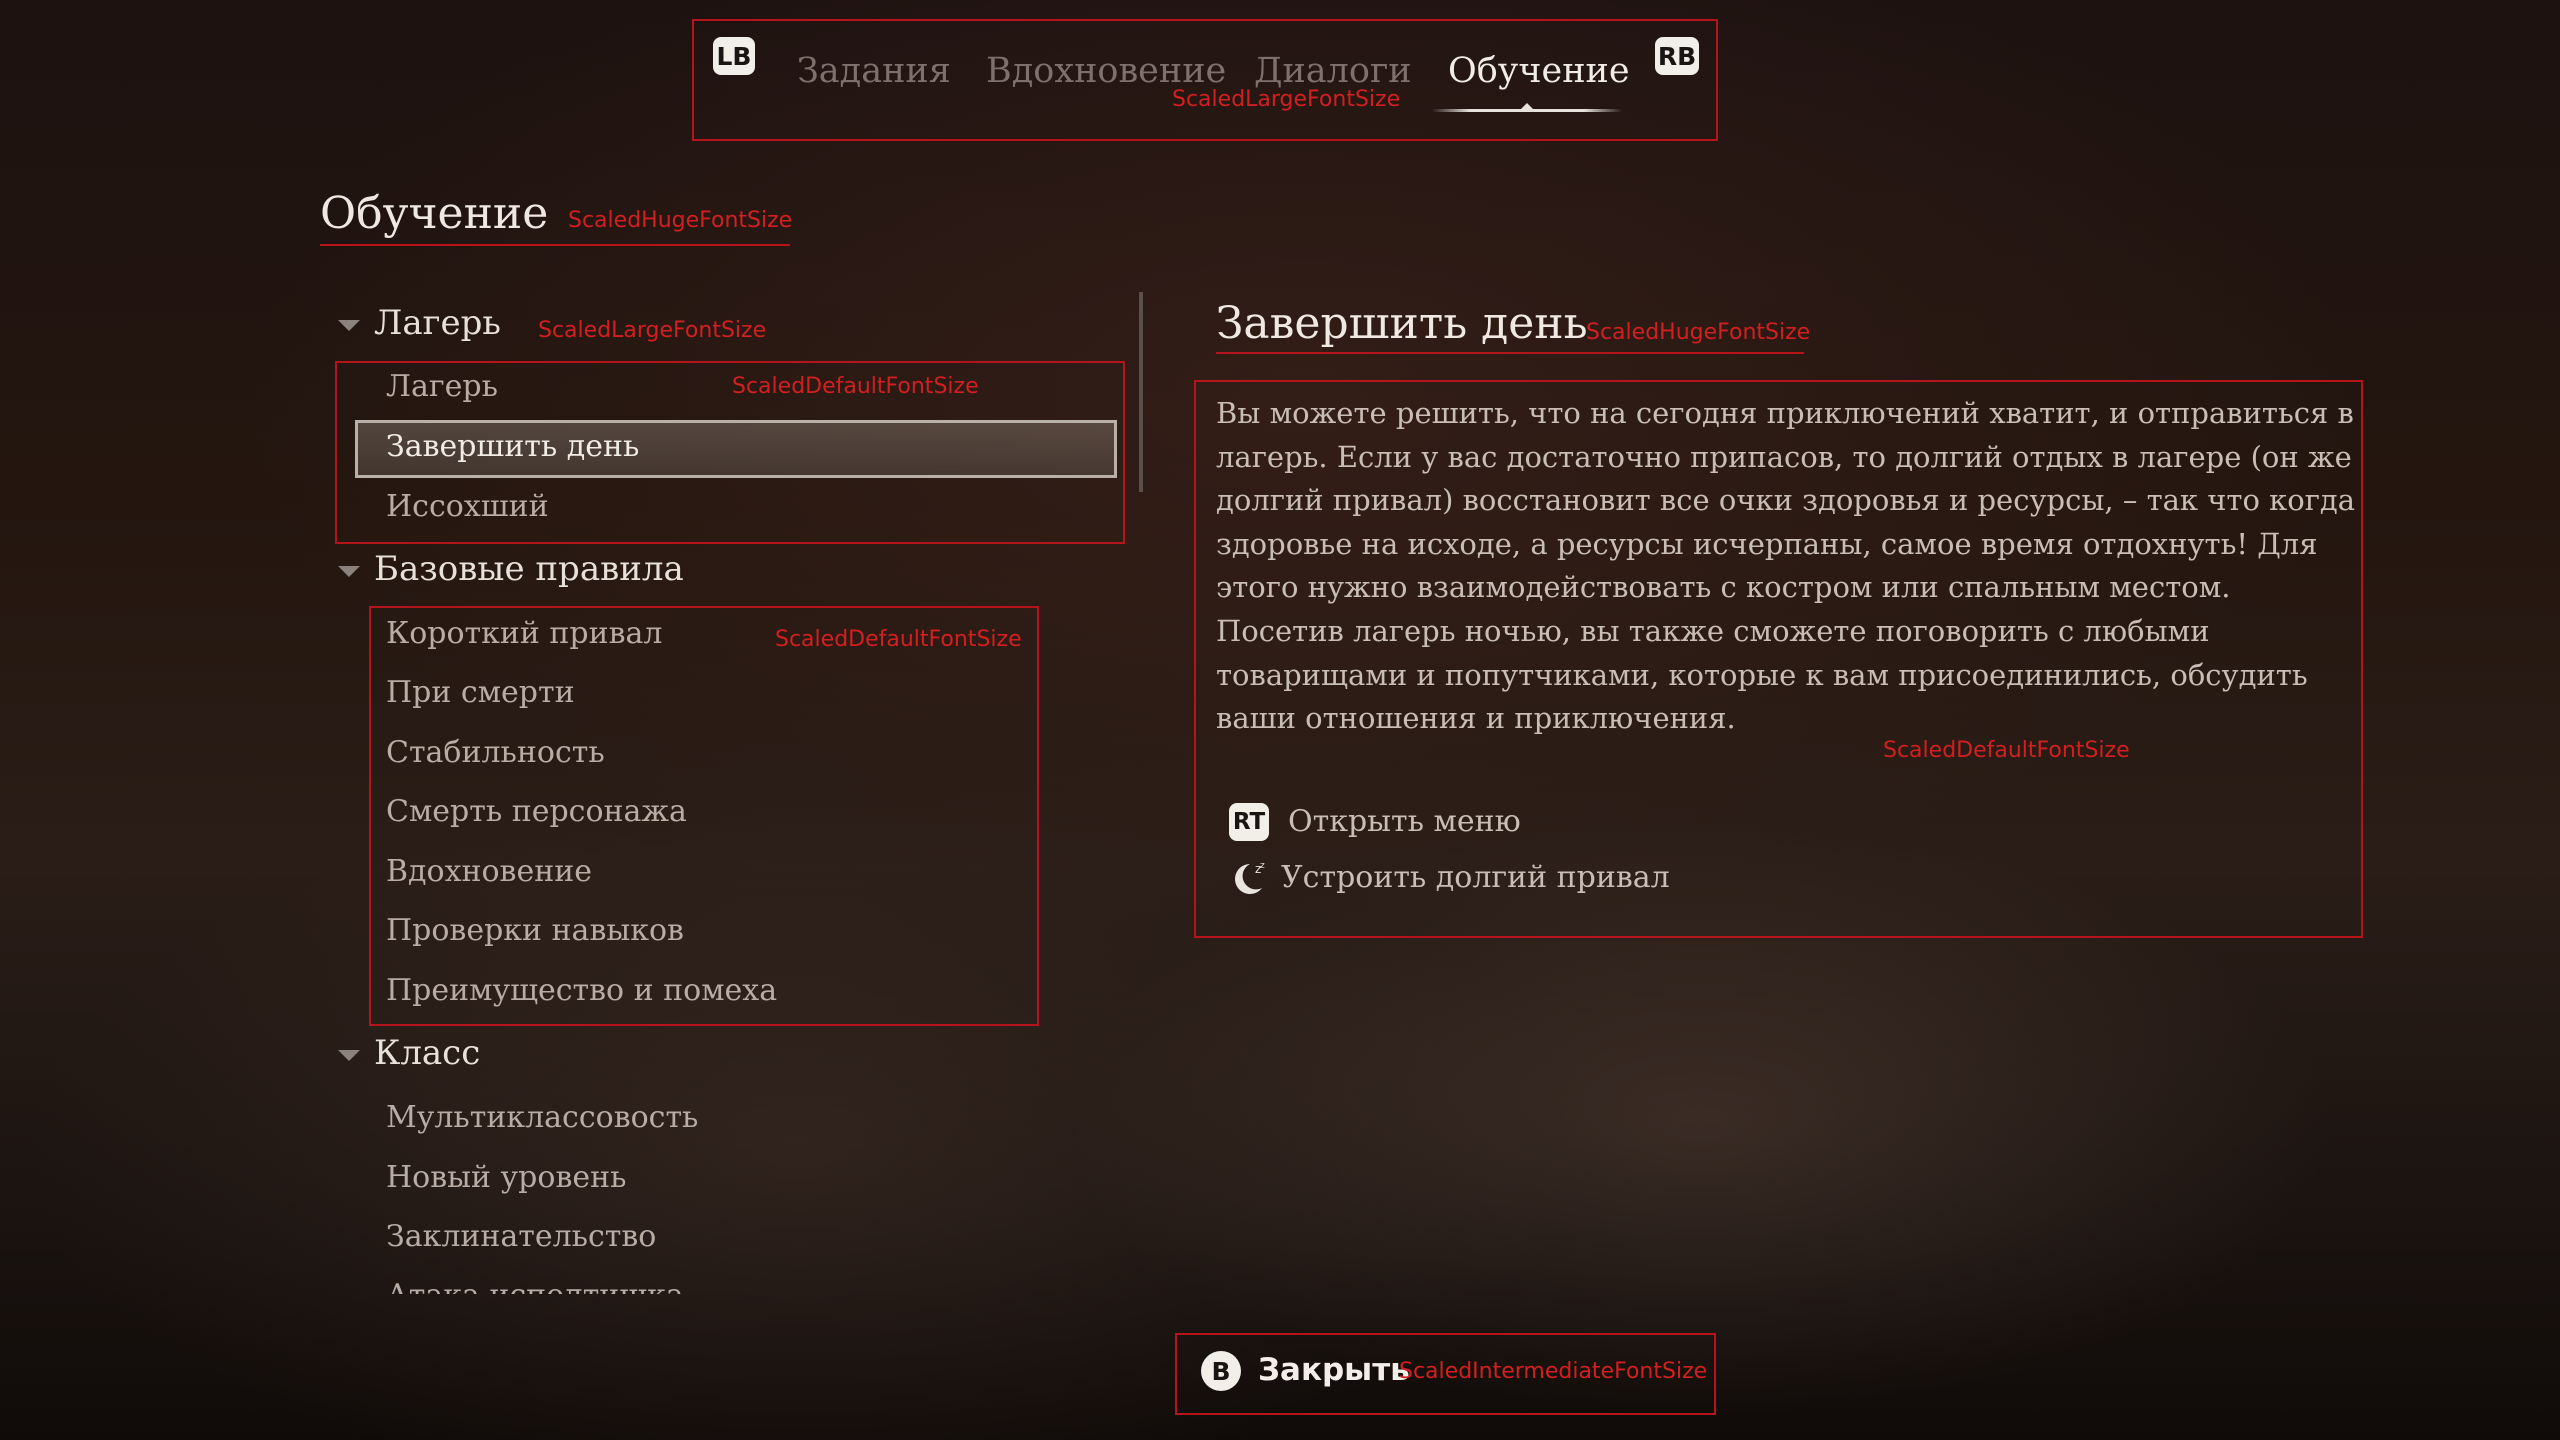  What do you see at coordinates (1404, 821) in the screenshot?
I see `action-open-menu-label: Открыть меню` at bounding box center [1404, 821].